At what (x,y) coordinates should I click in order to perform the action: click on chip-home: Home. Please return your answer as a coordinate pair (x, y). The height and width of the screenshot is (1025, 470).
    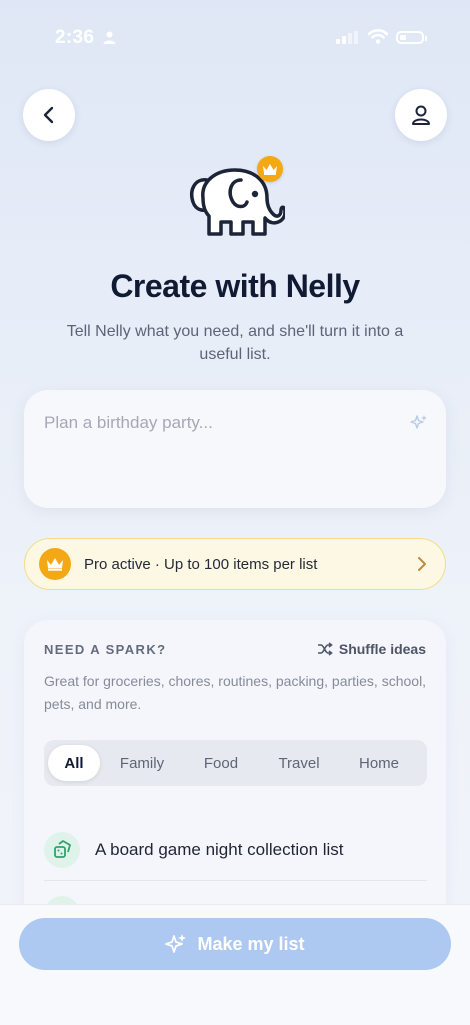
    Looking at the image, I should click on (379, 763).